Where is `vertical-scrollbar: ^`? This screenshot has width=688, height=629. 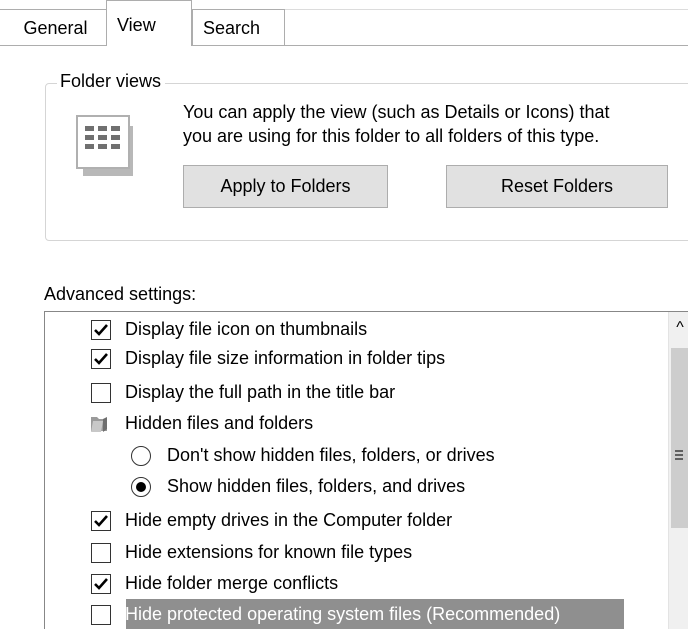
vertical-scrollbar: ^ is located at coordinates (678, 470).